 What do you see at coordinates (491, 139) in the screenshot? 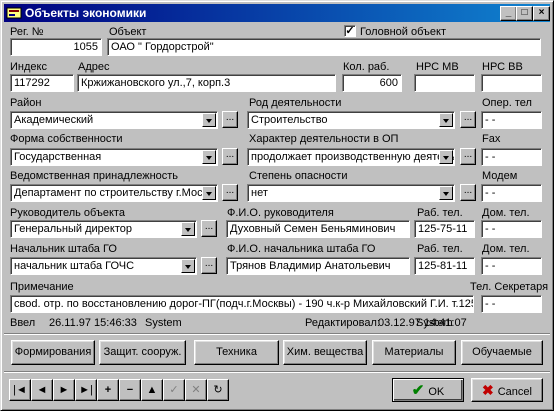
I see `fax-label: Fax` at bounding box center [491, 139].